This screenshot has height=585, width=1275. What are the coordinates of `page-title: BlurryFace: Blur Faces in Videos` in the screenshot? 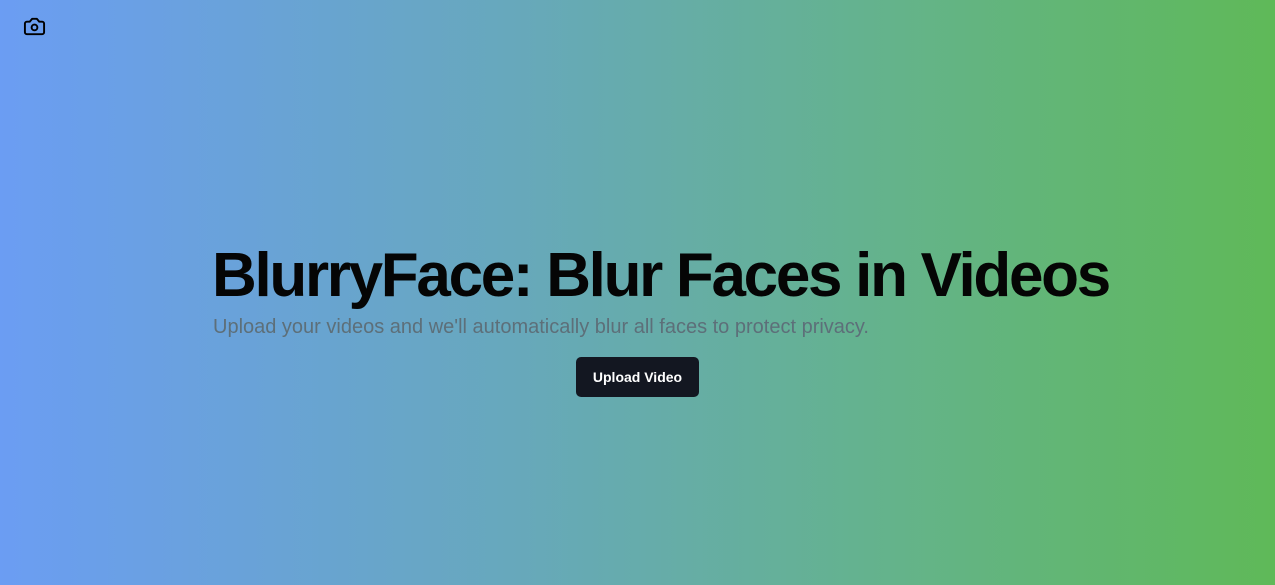 It's located at (661, 275).